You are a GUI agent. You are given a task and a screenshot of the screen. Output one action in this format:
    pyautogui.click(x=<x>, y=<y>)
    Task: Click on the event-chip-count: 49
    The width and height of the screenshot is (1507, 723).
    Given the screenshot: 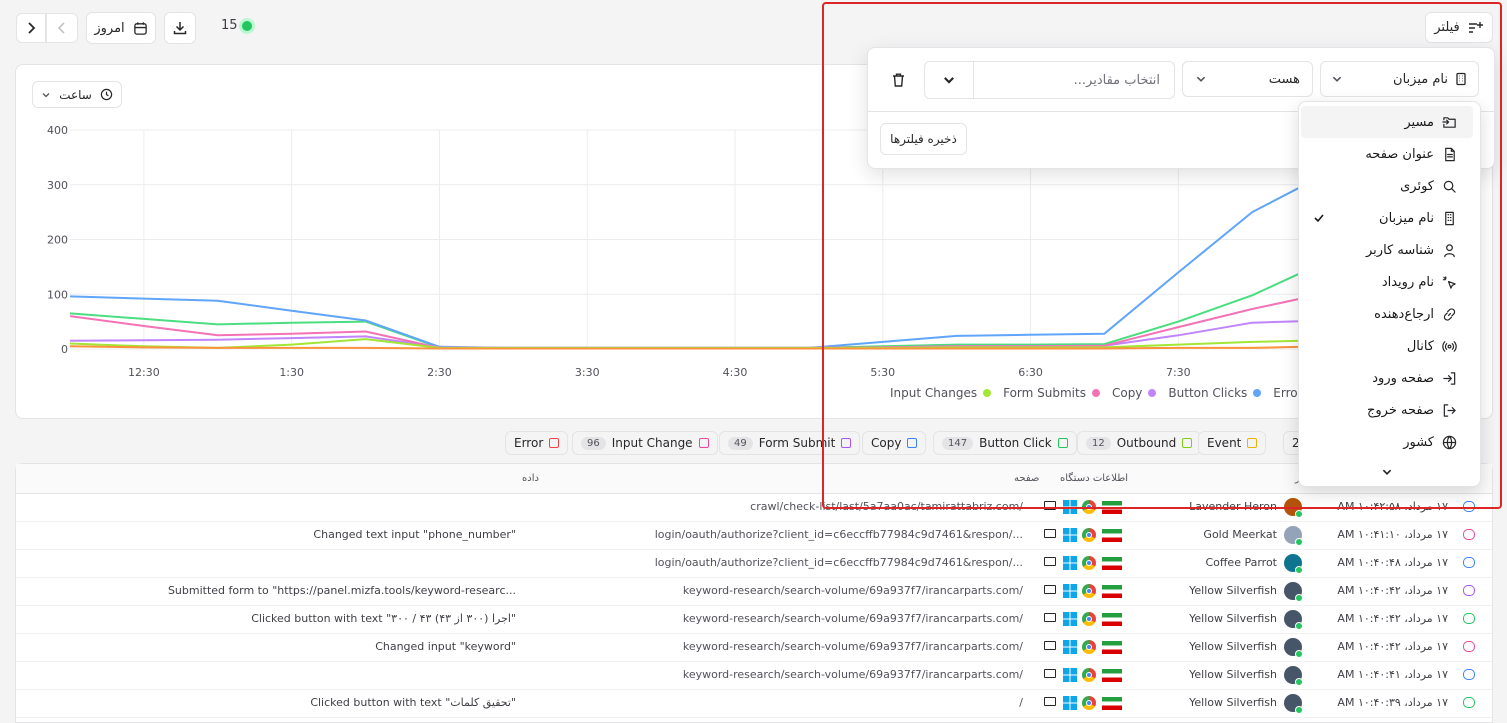 What is the action you would take?
    pyautogui.click(x=740, y=443)
    